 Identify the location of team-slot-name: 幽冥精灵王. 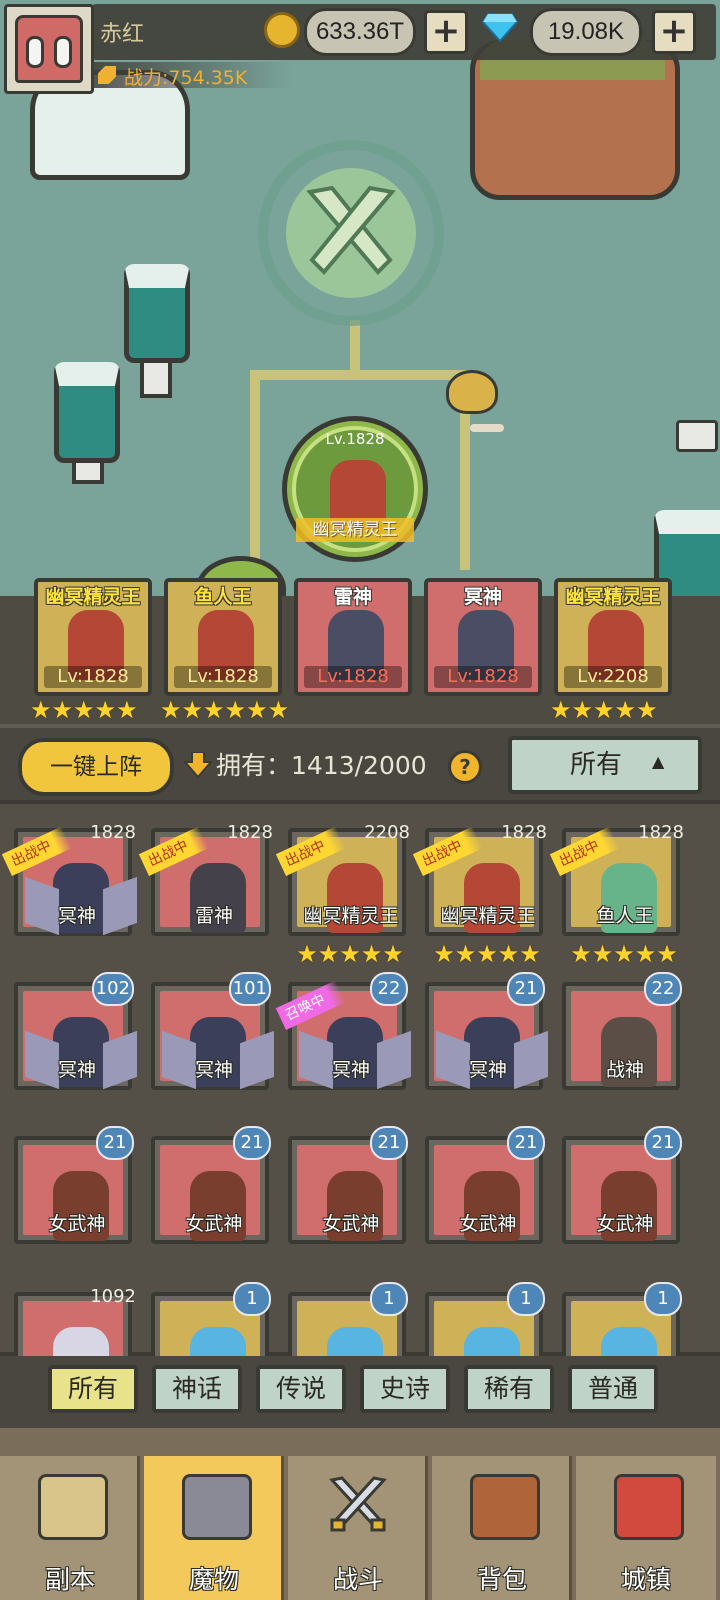
(93, 597).